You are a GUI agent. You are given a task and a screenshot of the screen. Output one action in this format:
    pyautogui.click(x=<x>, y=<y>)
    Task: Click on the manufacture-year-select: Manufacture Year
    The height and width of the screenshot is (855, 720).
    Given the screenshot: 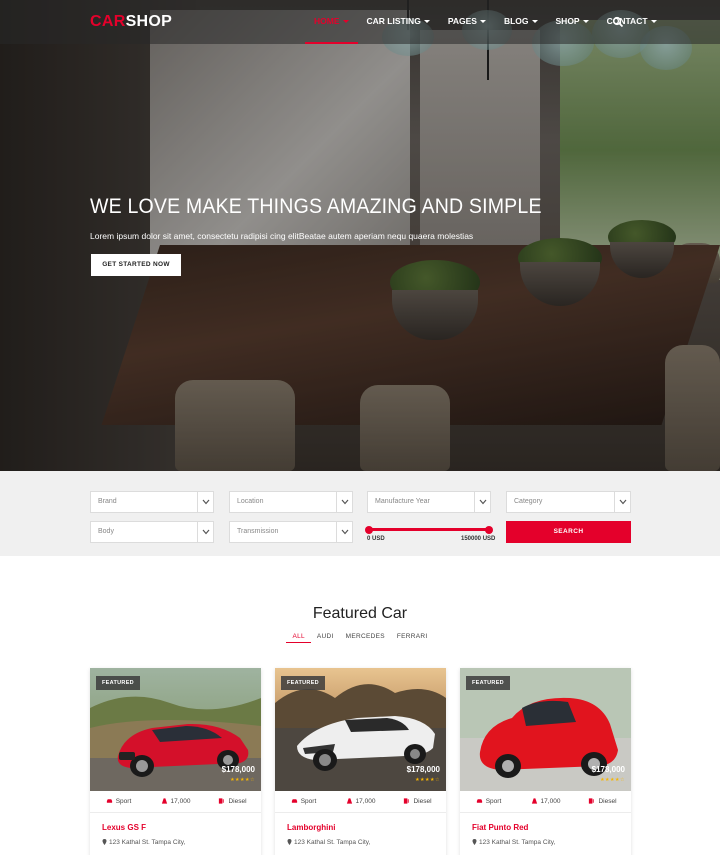 What is the action you would take?
    pyautogui.click(x=429, y=502)
    